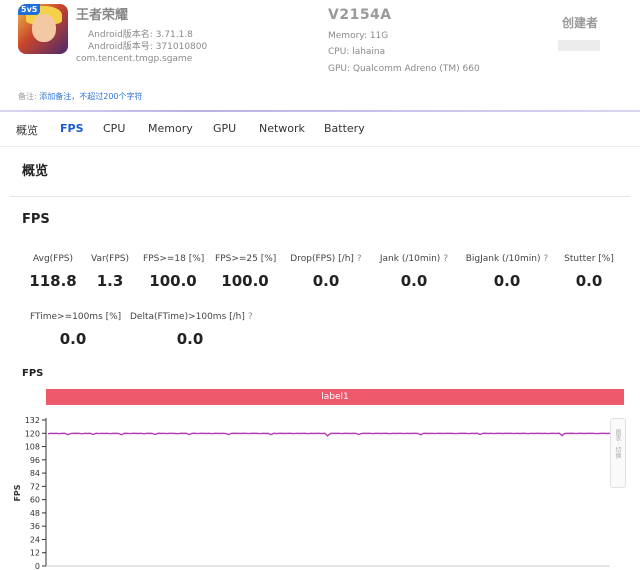  Describe the element at coordinates (507, 259) in the screenshot. I see `stat-label: BigJank (/10min)?` at that location.